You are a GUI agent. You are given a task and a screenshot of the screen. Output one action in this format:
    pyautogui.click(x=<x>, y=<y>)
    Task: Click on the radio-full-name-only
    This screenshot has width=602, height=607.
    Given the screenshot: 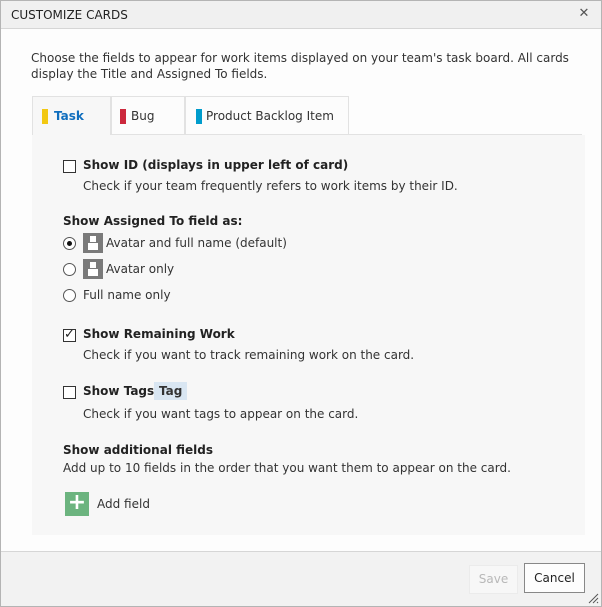 What is the action you would take?
    pyautogui.click(x=69, y=295)
    